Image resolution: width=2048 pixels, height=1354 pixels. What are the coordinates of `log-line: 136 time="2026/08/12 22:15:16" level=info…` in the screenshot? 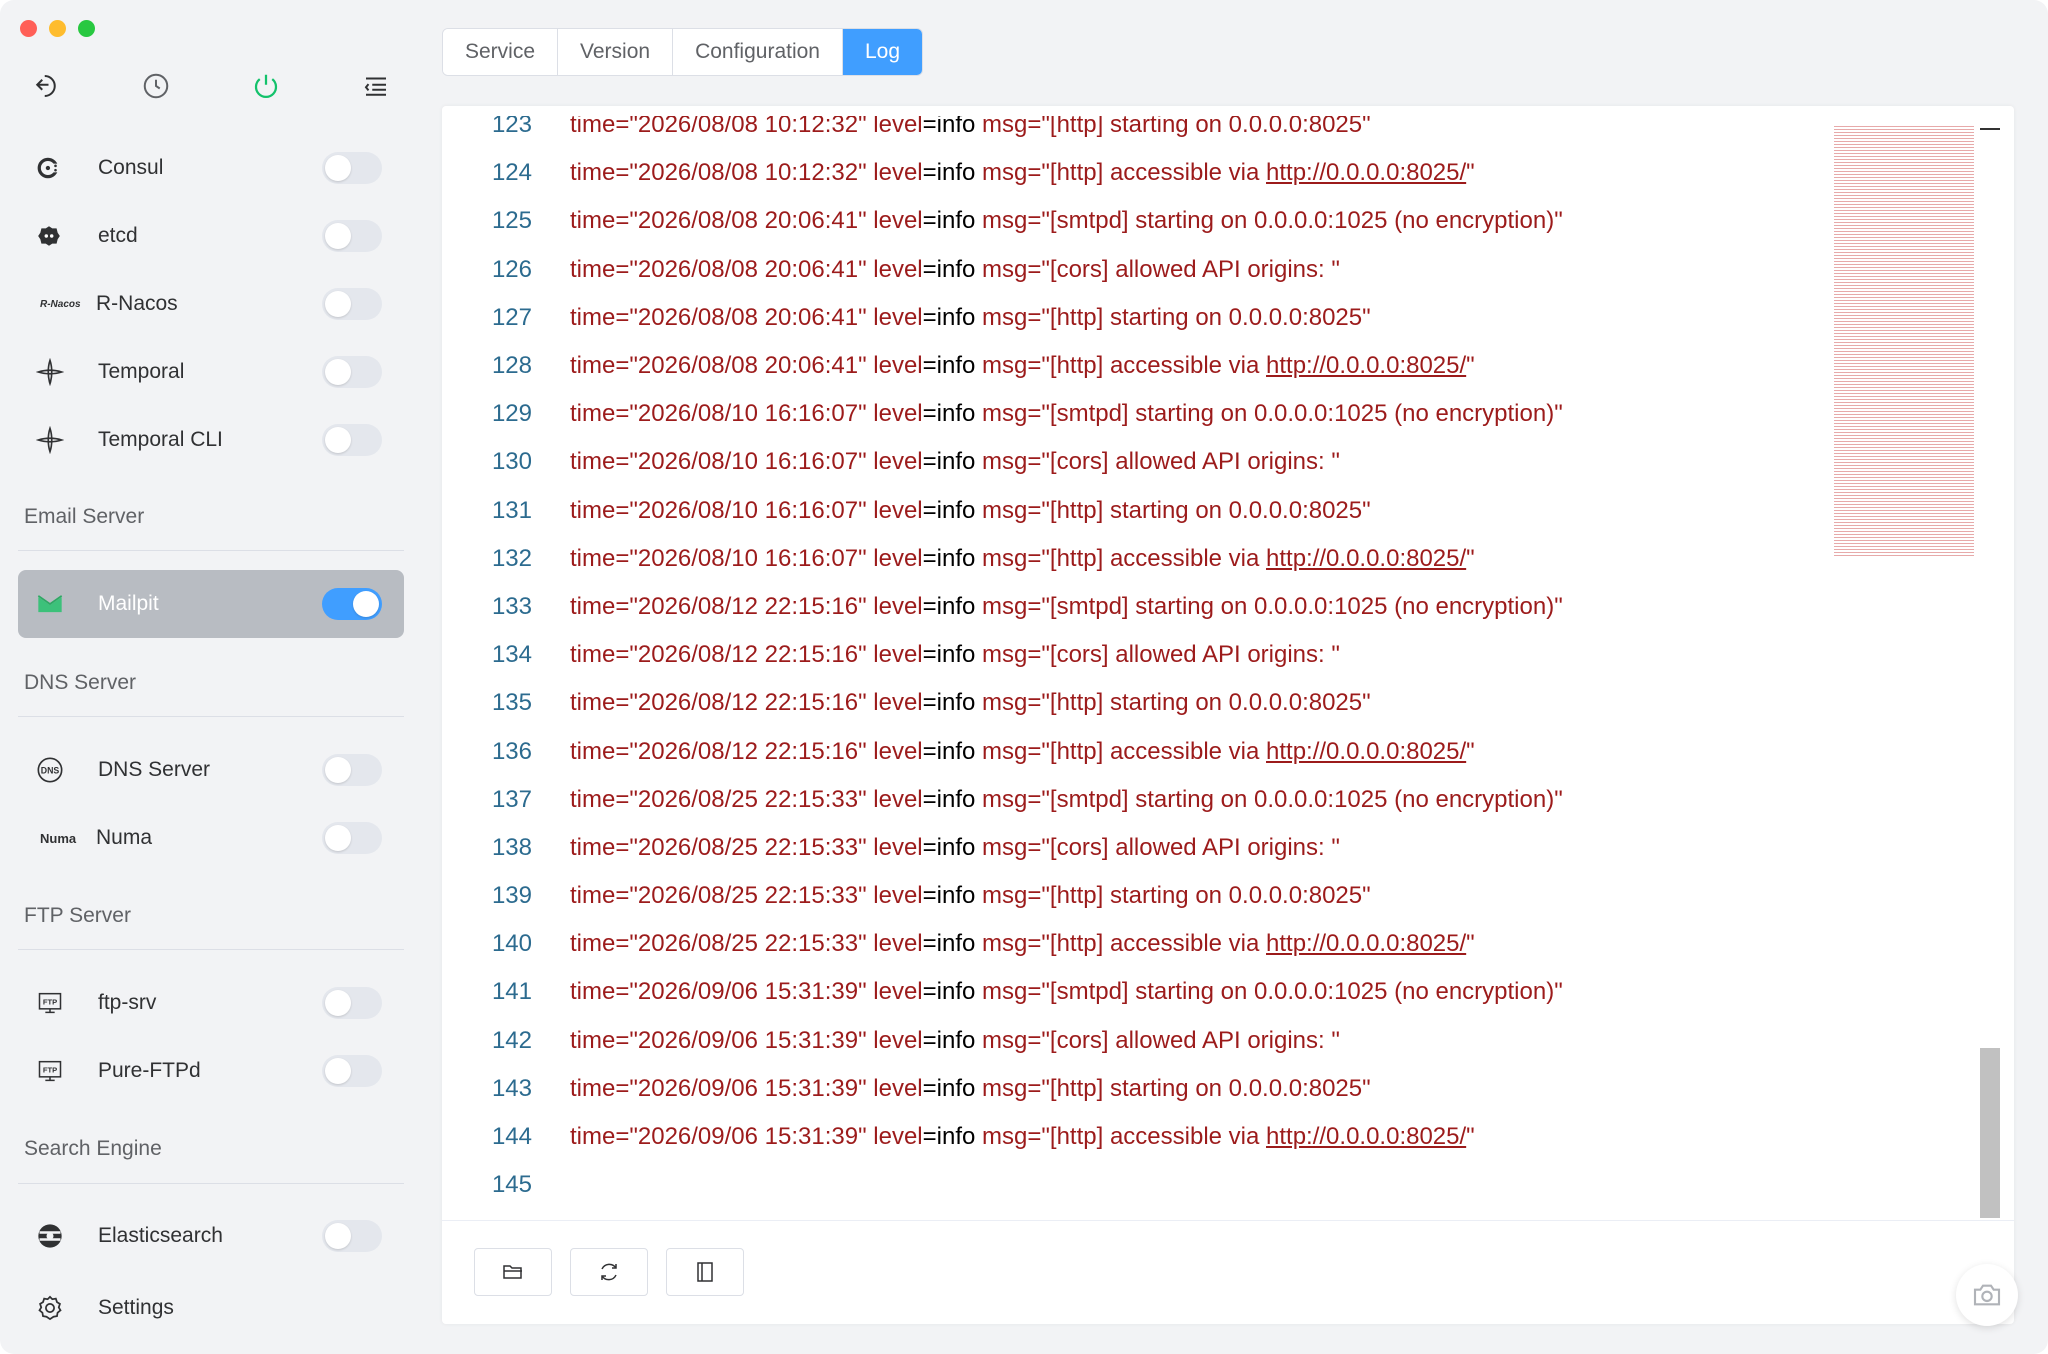 It's located at (1132, 751).